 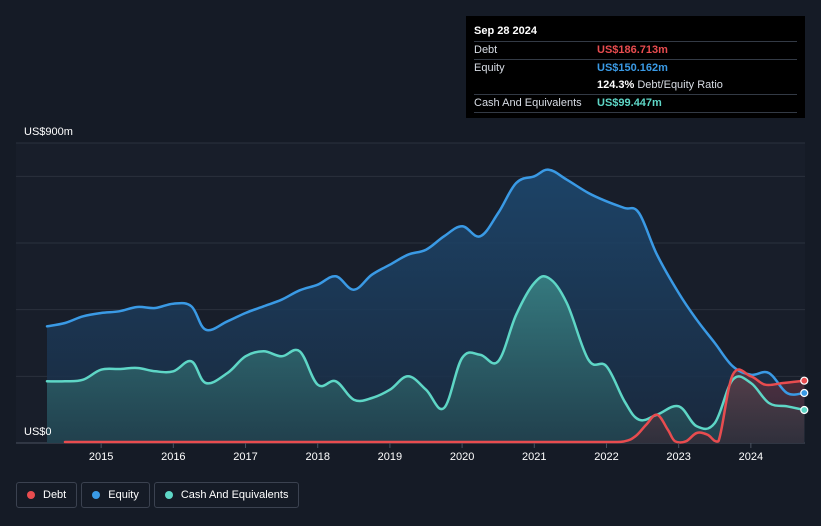 I want to click on x-tick-label: 2021, so click(x=534, y=457).